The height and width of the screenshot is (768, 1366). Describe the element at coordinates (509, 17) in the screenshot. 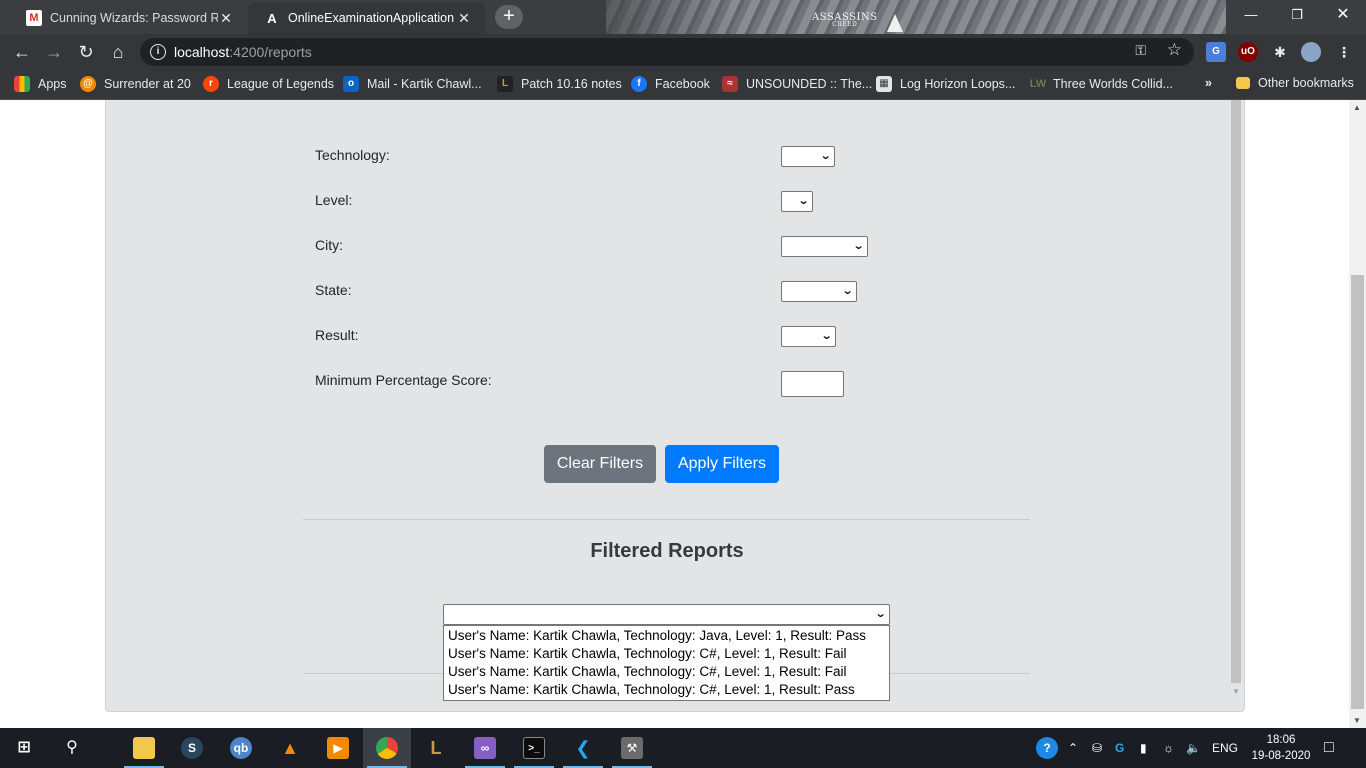

I see `new-tab-button: +` at that location.